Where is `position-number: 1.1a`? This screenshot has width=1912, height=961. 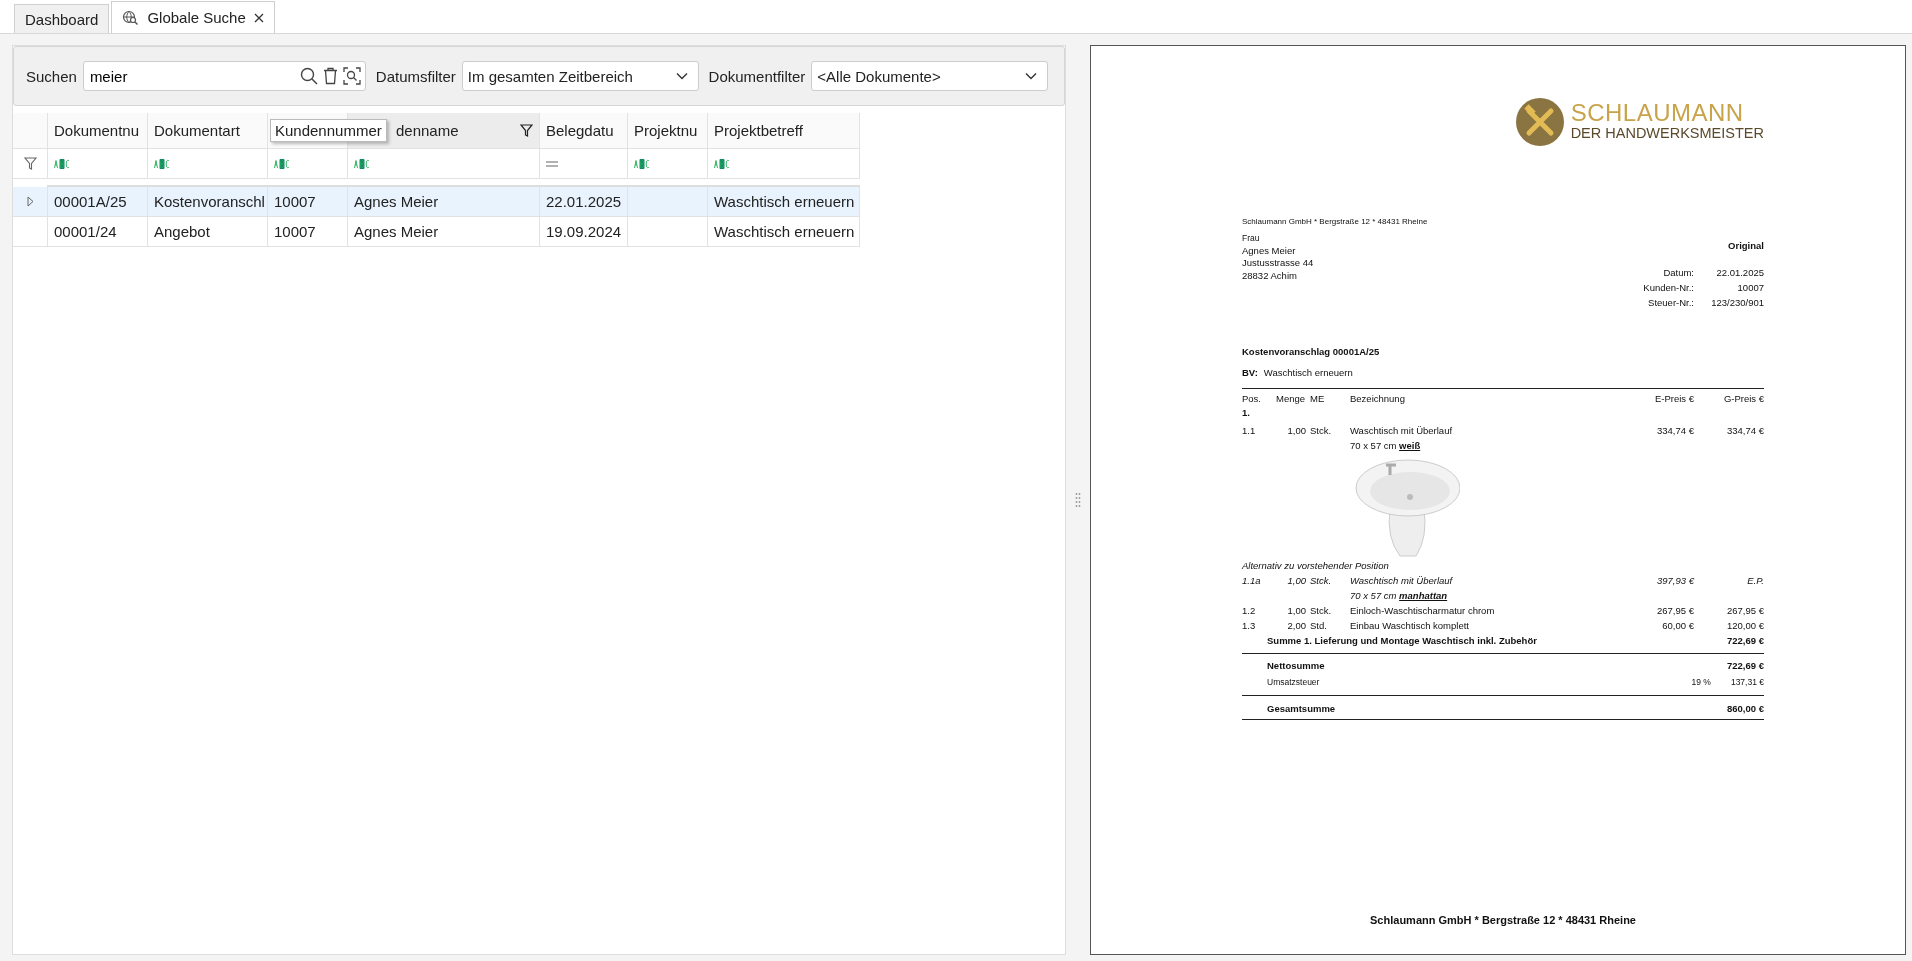 position-number: 1.1a is located at coordinates (1252, 581).